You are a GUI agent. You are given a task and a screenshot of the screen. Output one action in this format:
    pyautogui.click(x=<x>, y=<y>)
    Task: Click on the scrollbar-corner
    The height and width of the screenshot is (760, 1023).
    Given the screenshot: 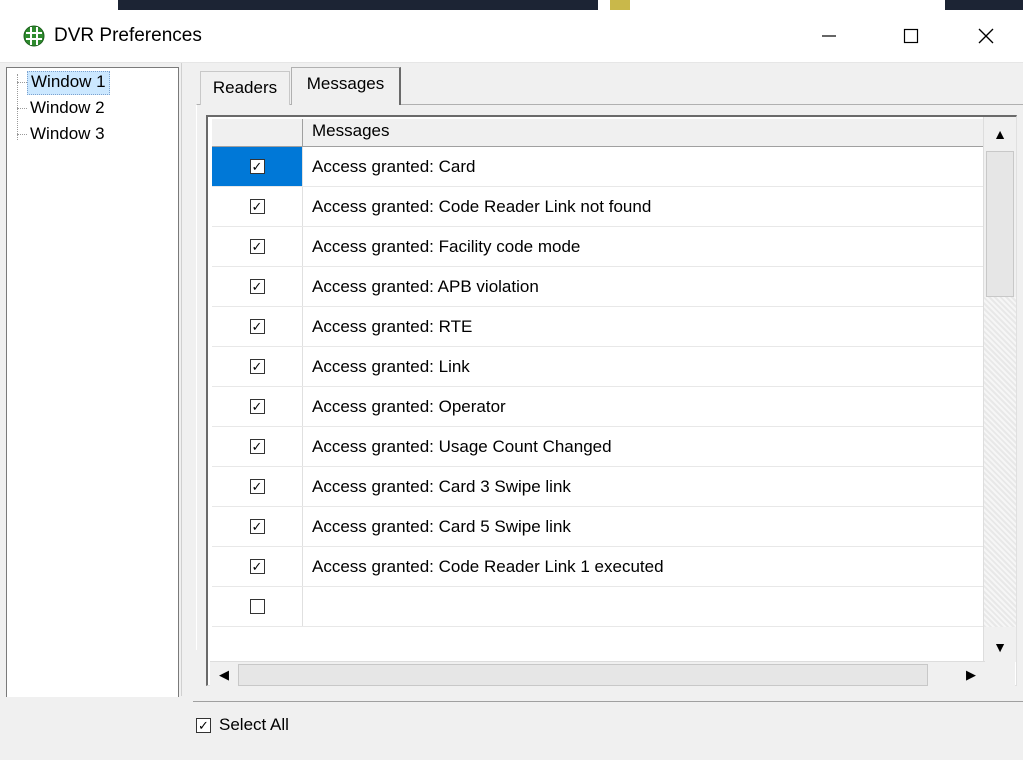 What is the action you would take?
    pyautogui.click(x=1000, y=674)
    